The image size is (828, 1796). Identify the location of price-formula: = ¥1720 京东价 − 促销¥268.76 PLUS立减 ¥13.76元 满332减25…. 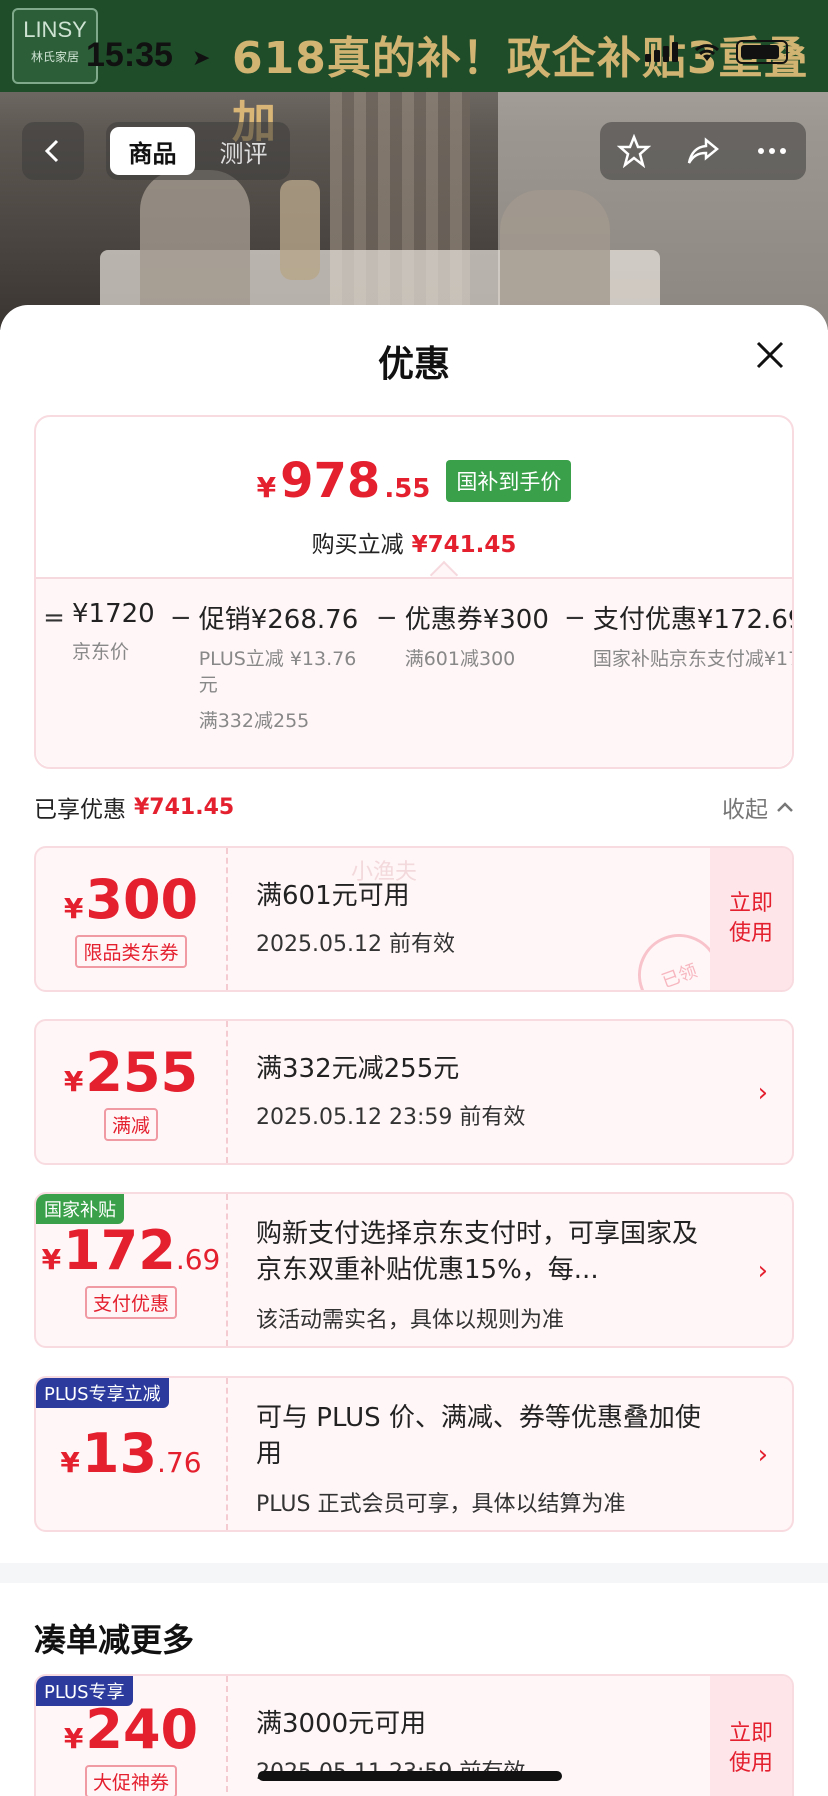
(414, 672).